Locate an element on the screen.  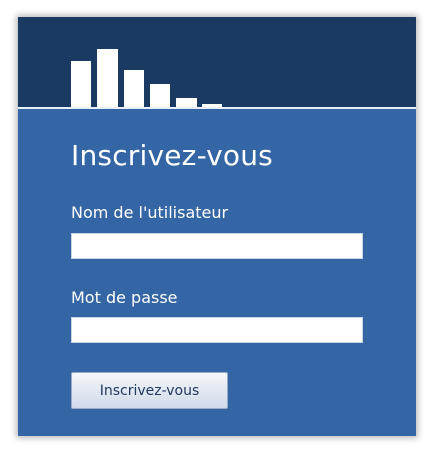
password-label: Mot de passe is located at coordinates (124, 297).